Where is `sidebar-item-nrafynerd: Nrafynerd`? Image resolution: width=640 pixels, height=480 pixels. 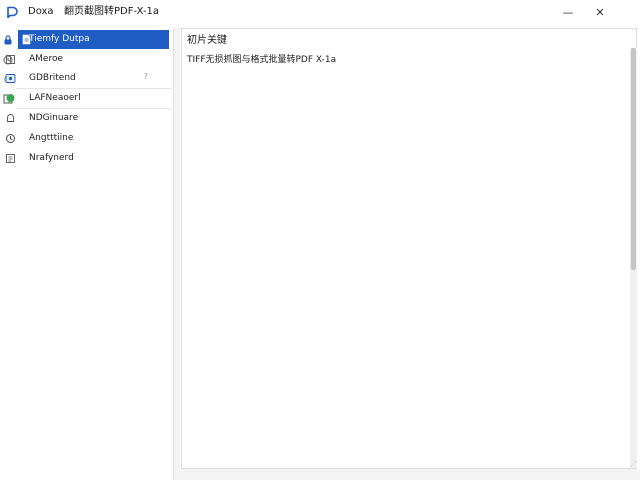 sidebar-item-nrafynerd: Nrafynerd is located at coordinates (79, 158).